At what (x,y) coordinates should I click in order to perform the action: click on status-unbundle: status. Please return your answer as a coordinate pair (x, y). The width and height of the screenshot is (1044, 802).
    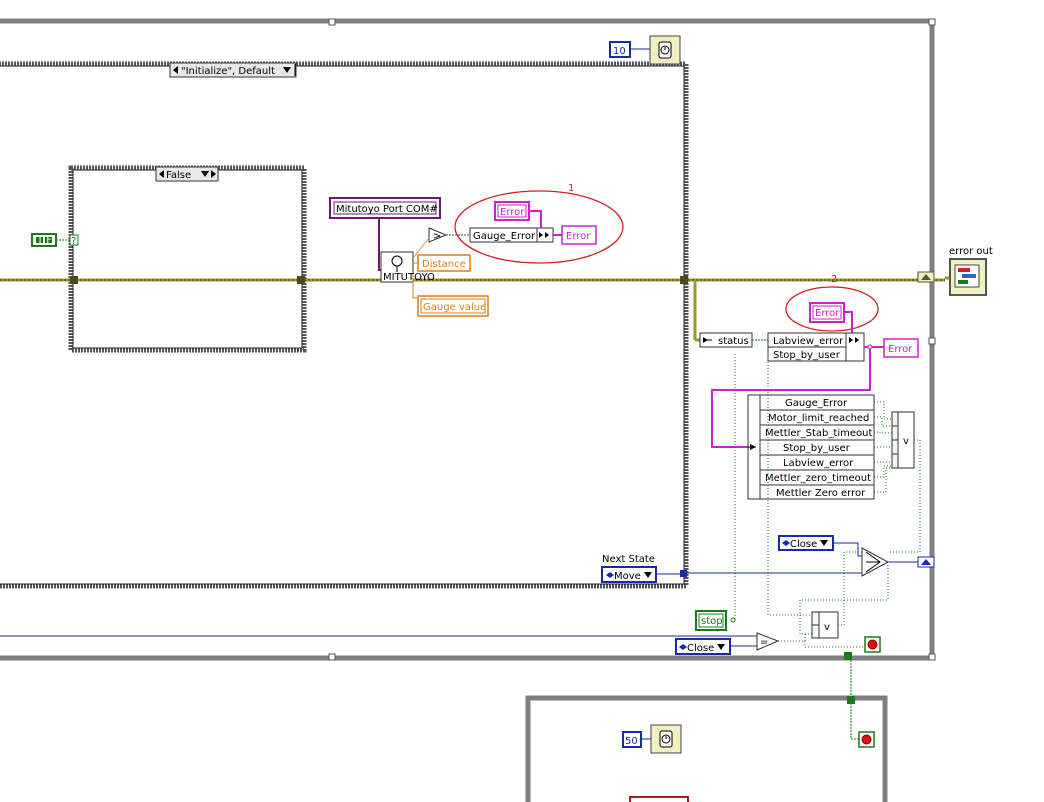
    Looking at the image, I should click on (726, 340).